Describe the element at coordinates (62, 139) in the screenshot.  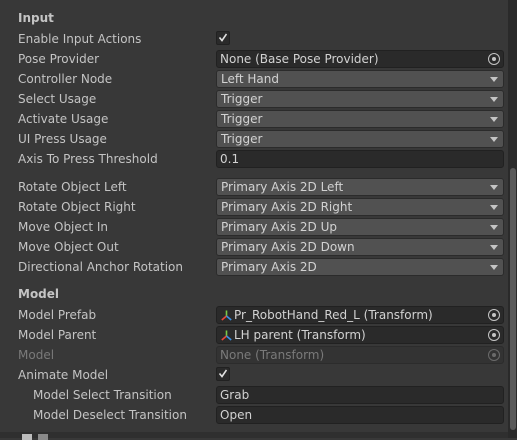
I see `ui-press-usage-label: UI Press Usage` at that location.